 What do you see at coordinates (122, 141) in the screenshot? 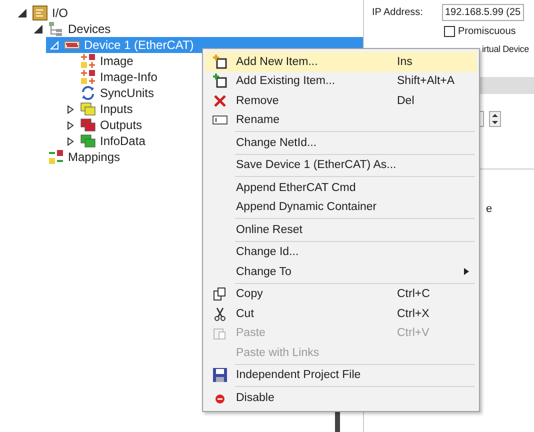
I see `tree-label: InfoData` at bounding box center [122, 141].